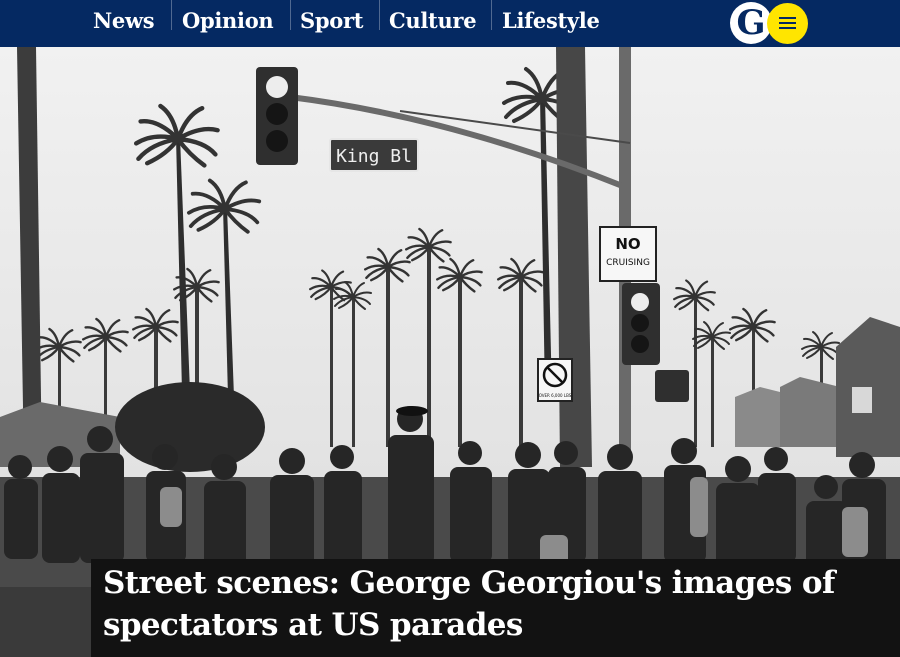  Describe the element at coordinates (628, 263) in the screenshot. I see `no-cruising-line2: CRUISING` at that location.